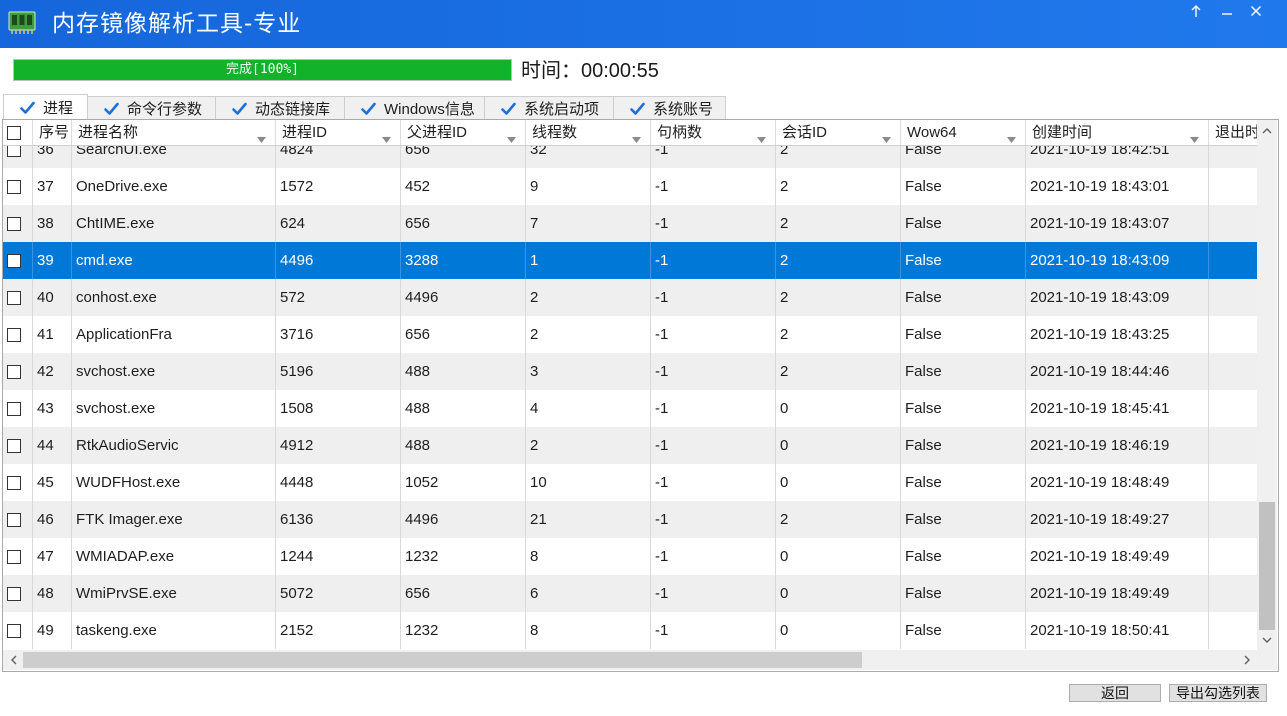 The width and height of the screenshot is (1287, 716). I want to click on horizontal-scroll-thumb, so click(442, 660).